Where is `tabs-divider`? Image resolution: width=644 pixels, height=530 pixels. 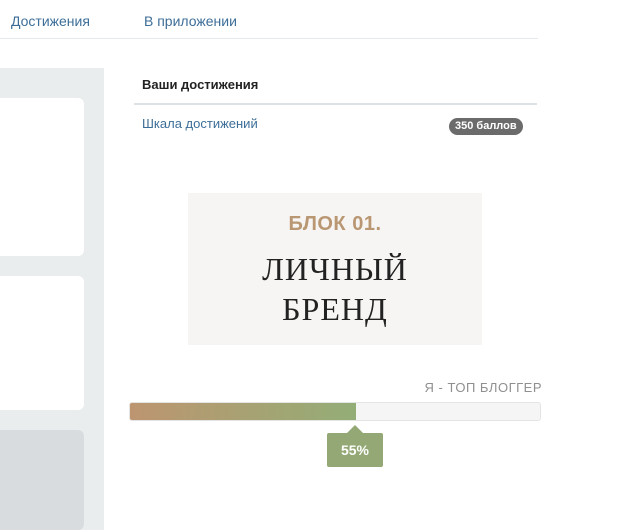
tabs-divider is located at coordinates (269, 38).